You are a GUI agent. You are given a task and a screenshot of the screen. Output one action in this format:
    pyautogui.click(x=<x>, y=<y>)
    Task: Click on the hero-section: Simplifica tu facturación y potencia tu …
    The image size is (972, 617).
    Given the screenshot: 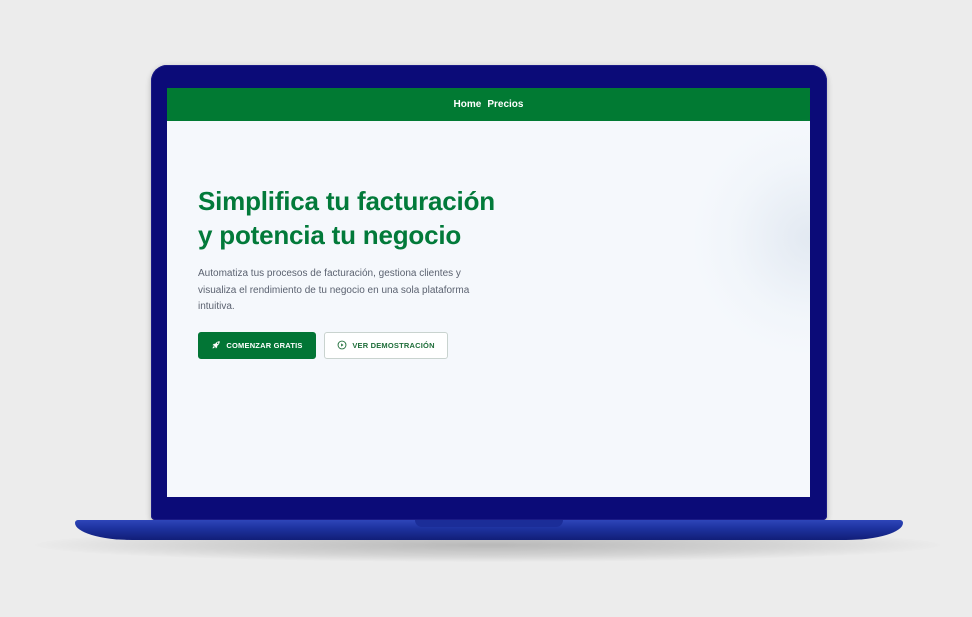 What is the action you would take?
    pyautogui.click(x=348, y=271)
    